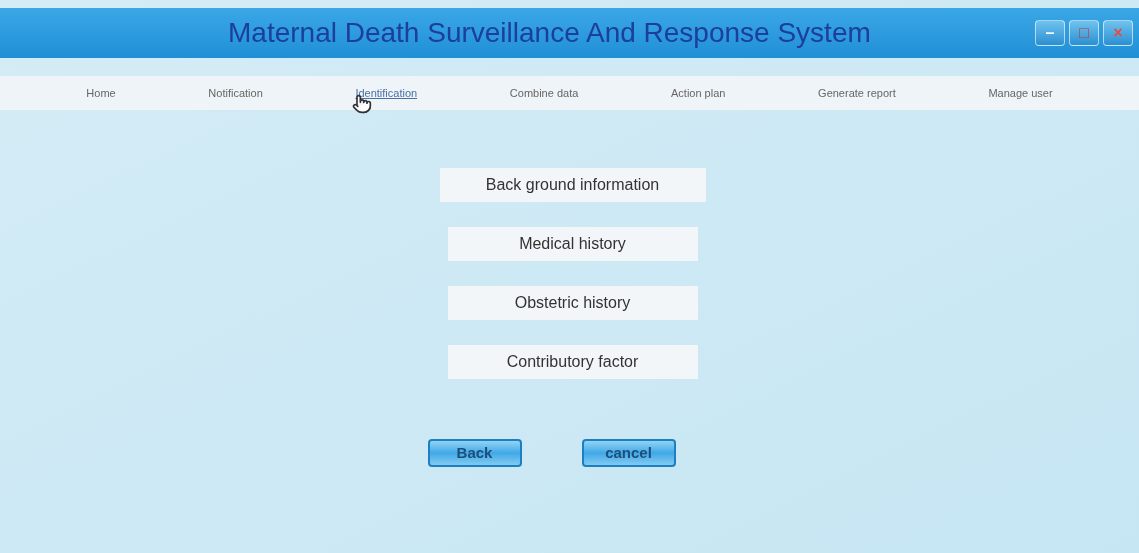 The width and height of the screenshot is (1139, 553). I want to click on option-button: Contributory factor, so click(572, 362).